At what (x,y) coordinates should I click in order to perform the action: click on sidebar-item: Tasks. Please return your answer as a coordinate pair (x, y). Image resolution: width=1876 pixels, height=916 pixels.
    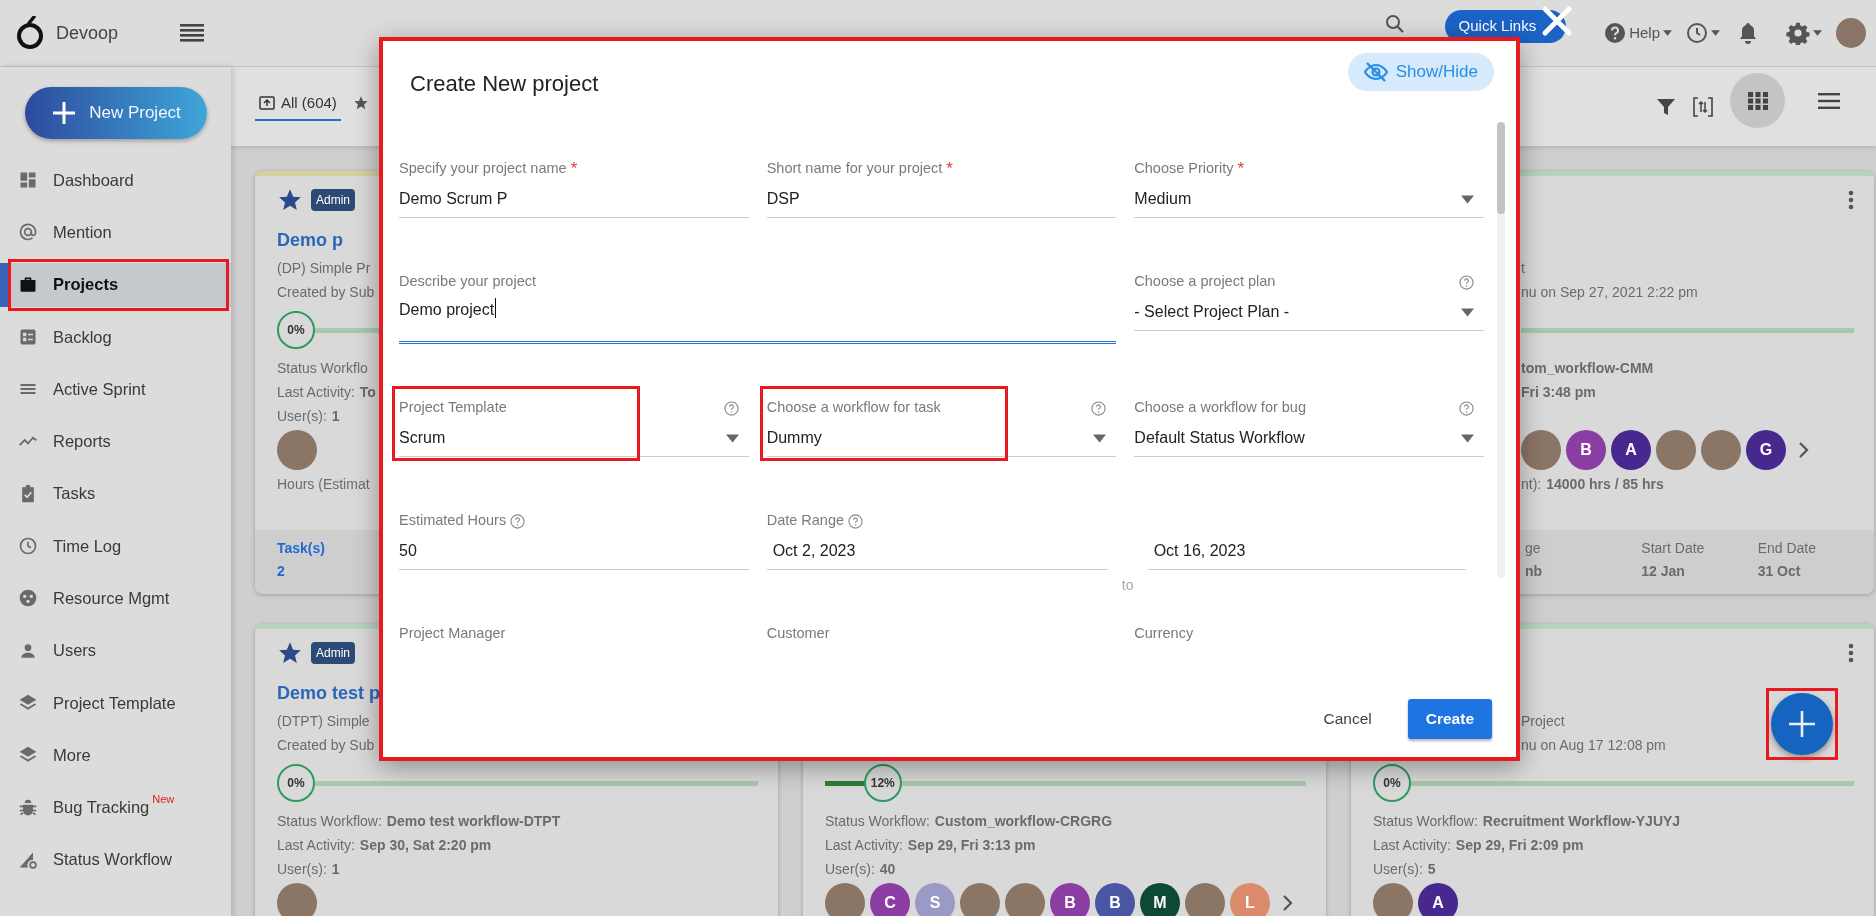
    Looking at the image, I should click on (115, 493).